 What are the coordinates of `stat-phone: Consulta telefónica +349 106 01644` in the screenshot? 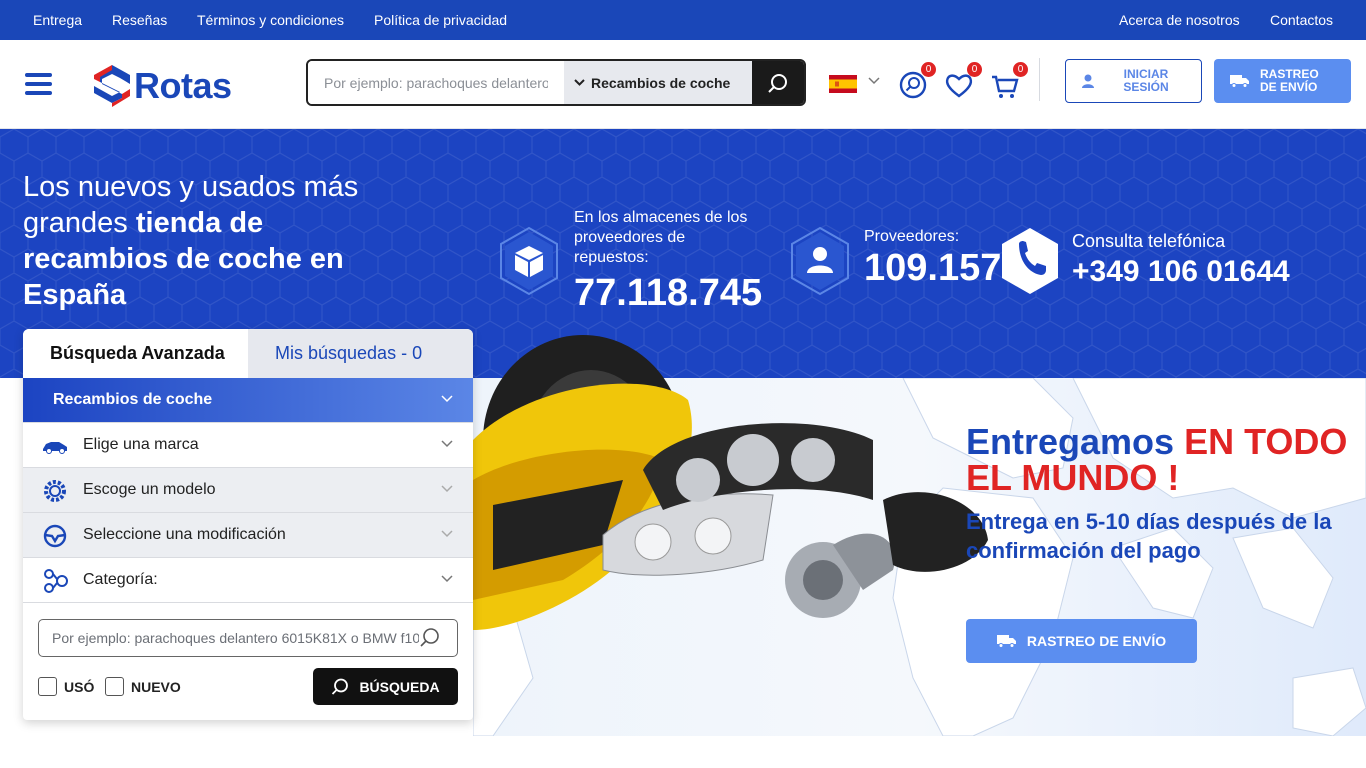 It's located at (1181, 260).